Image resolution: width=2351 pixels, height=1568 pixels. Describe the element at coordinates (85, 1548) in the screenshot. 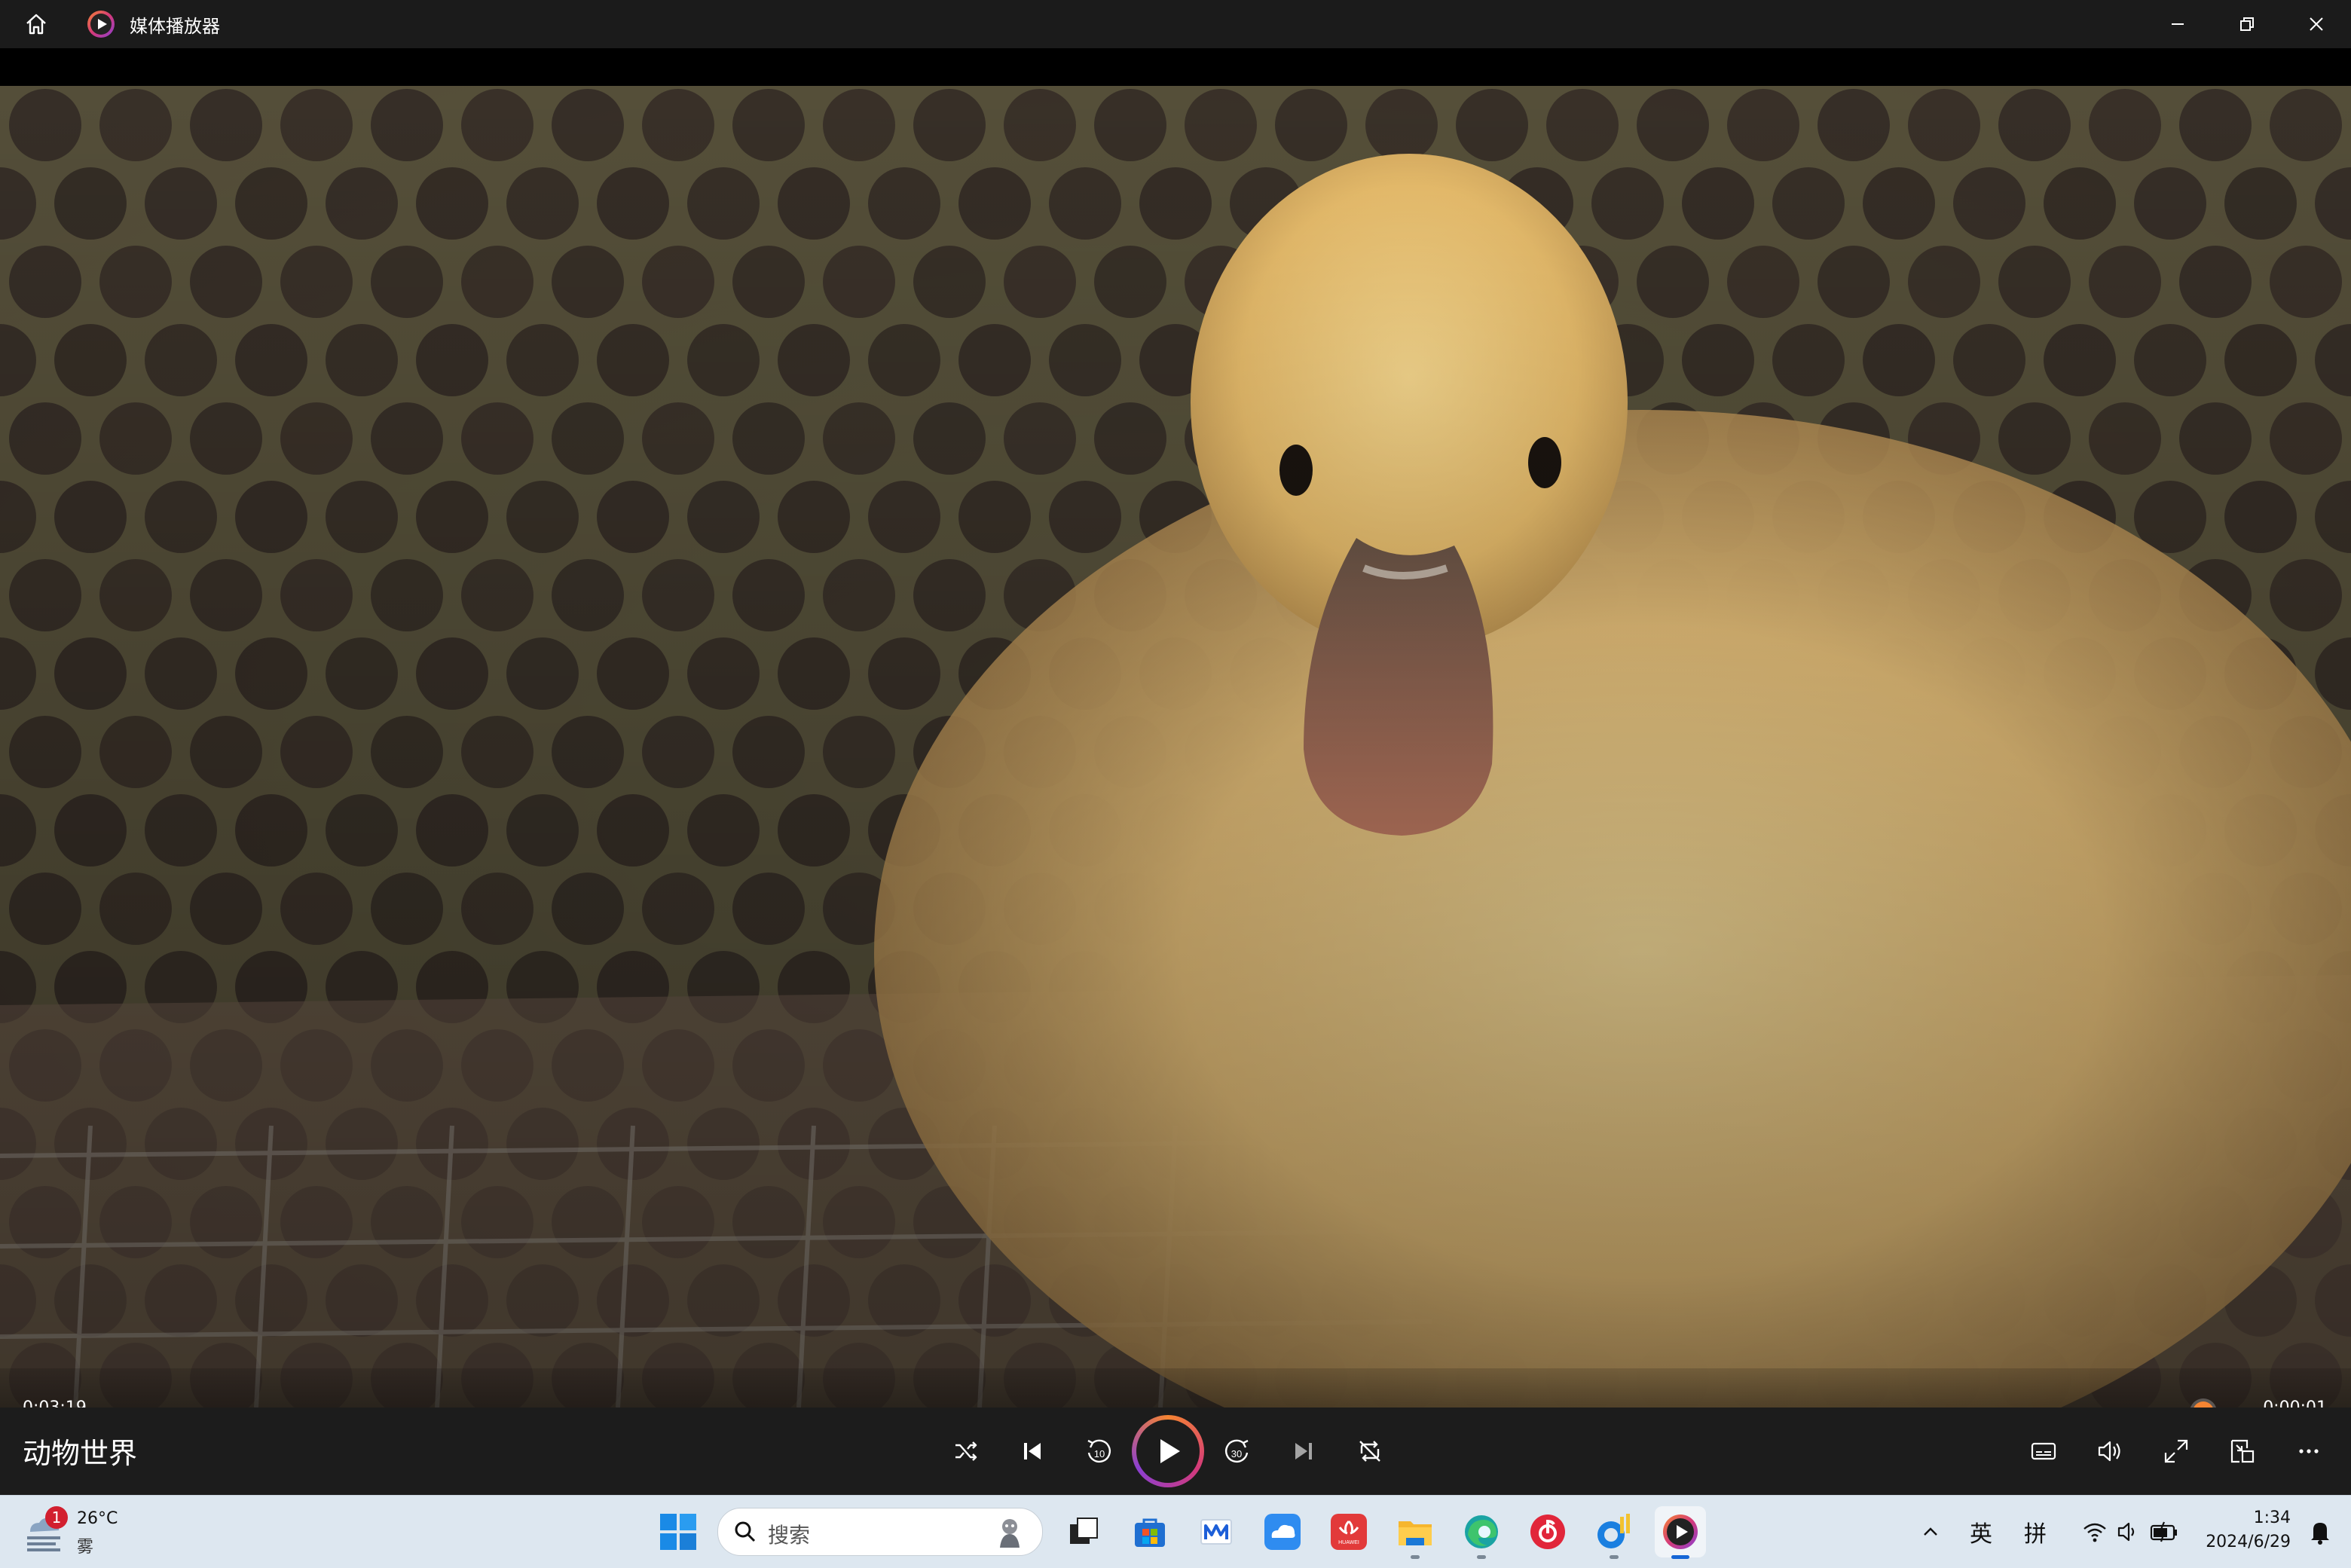

I see `weather-condition: 雾` at that location.